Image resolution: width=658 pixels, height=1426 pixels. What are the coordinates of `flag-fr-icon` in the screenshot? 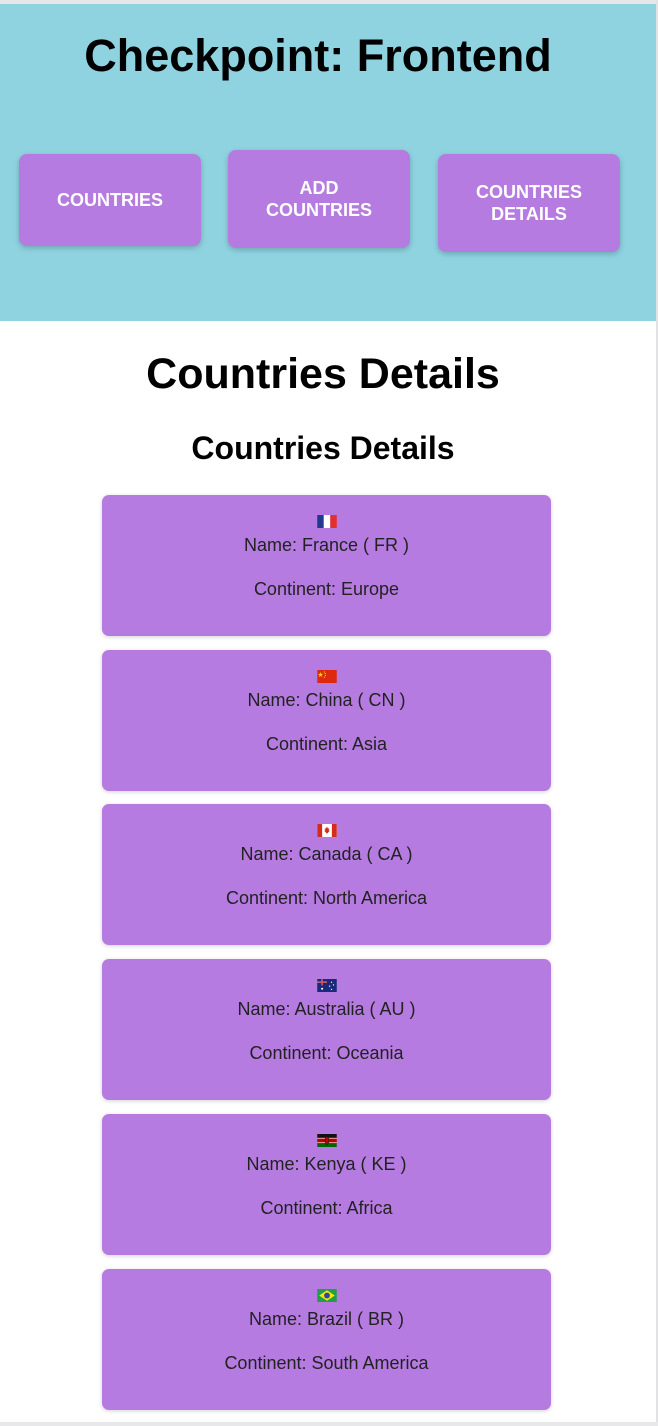 It's located at (327, 521).